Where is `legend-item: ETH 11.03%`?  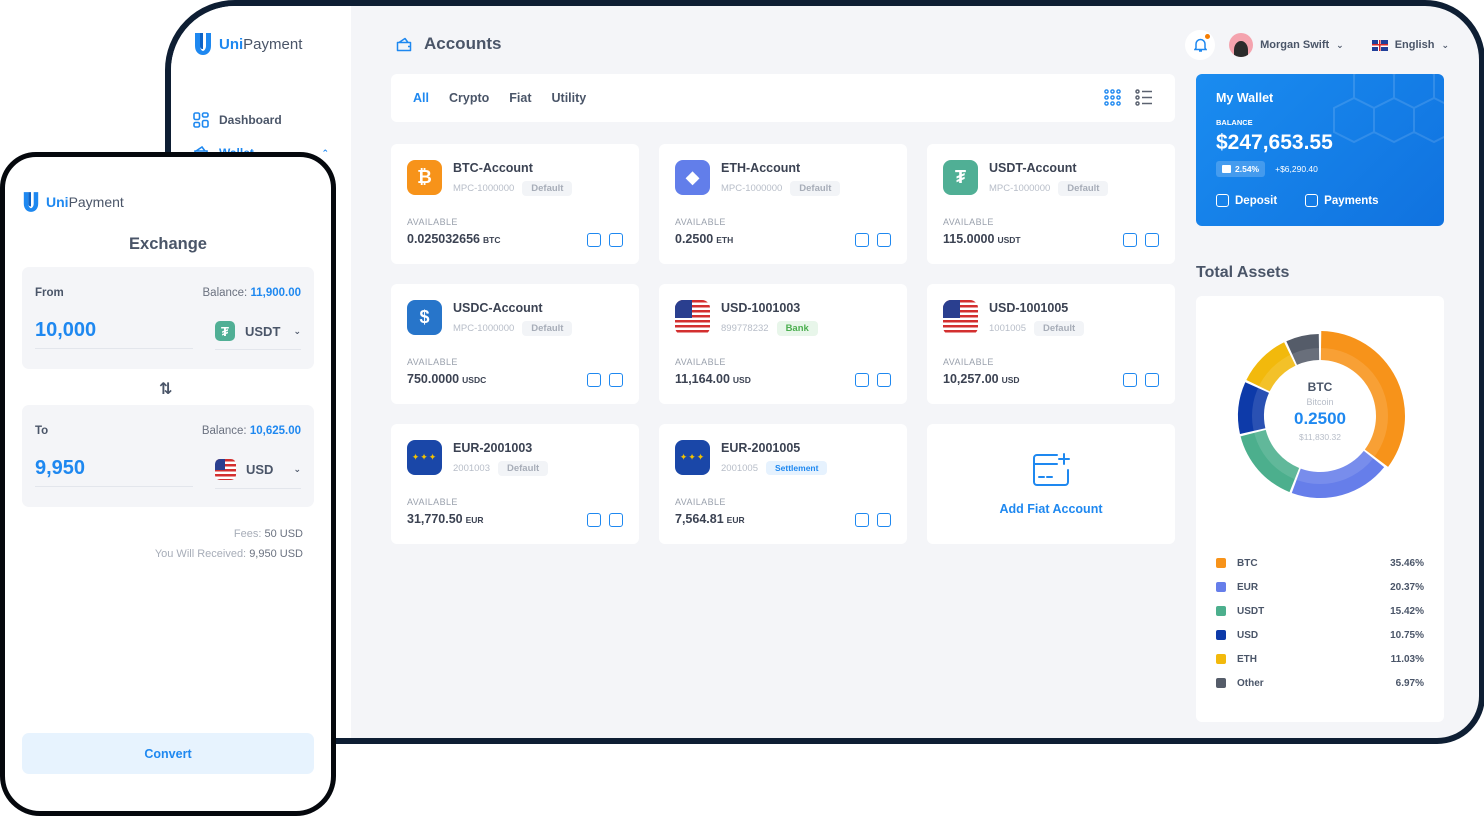 legend-item: ETH 11.03% is located at coordinates (1320, 659).